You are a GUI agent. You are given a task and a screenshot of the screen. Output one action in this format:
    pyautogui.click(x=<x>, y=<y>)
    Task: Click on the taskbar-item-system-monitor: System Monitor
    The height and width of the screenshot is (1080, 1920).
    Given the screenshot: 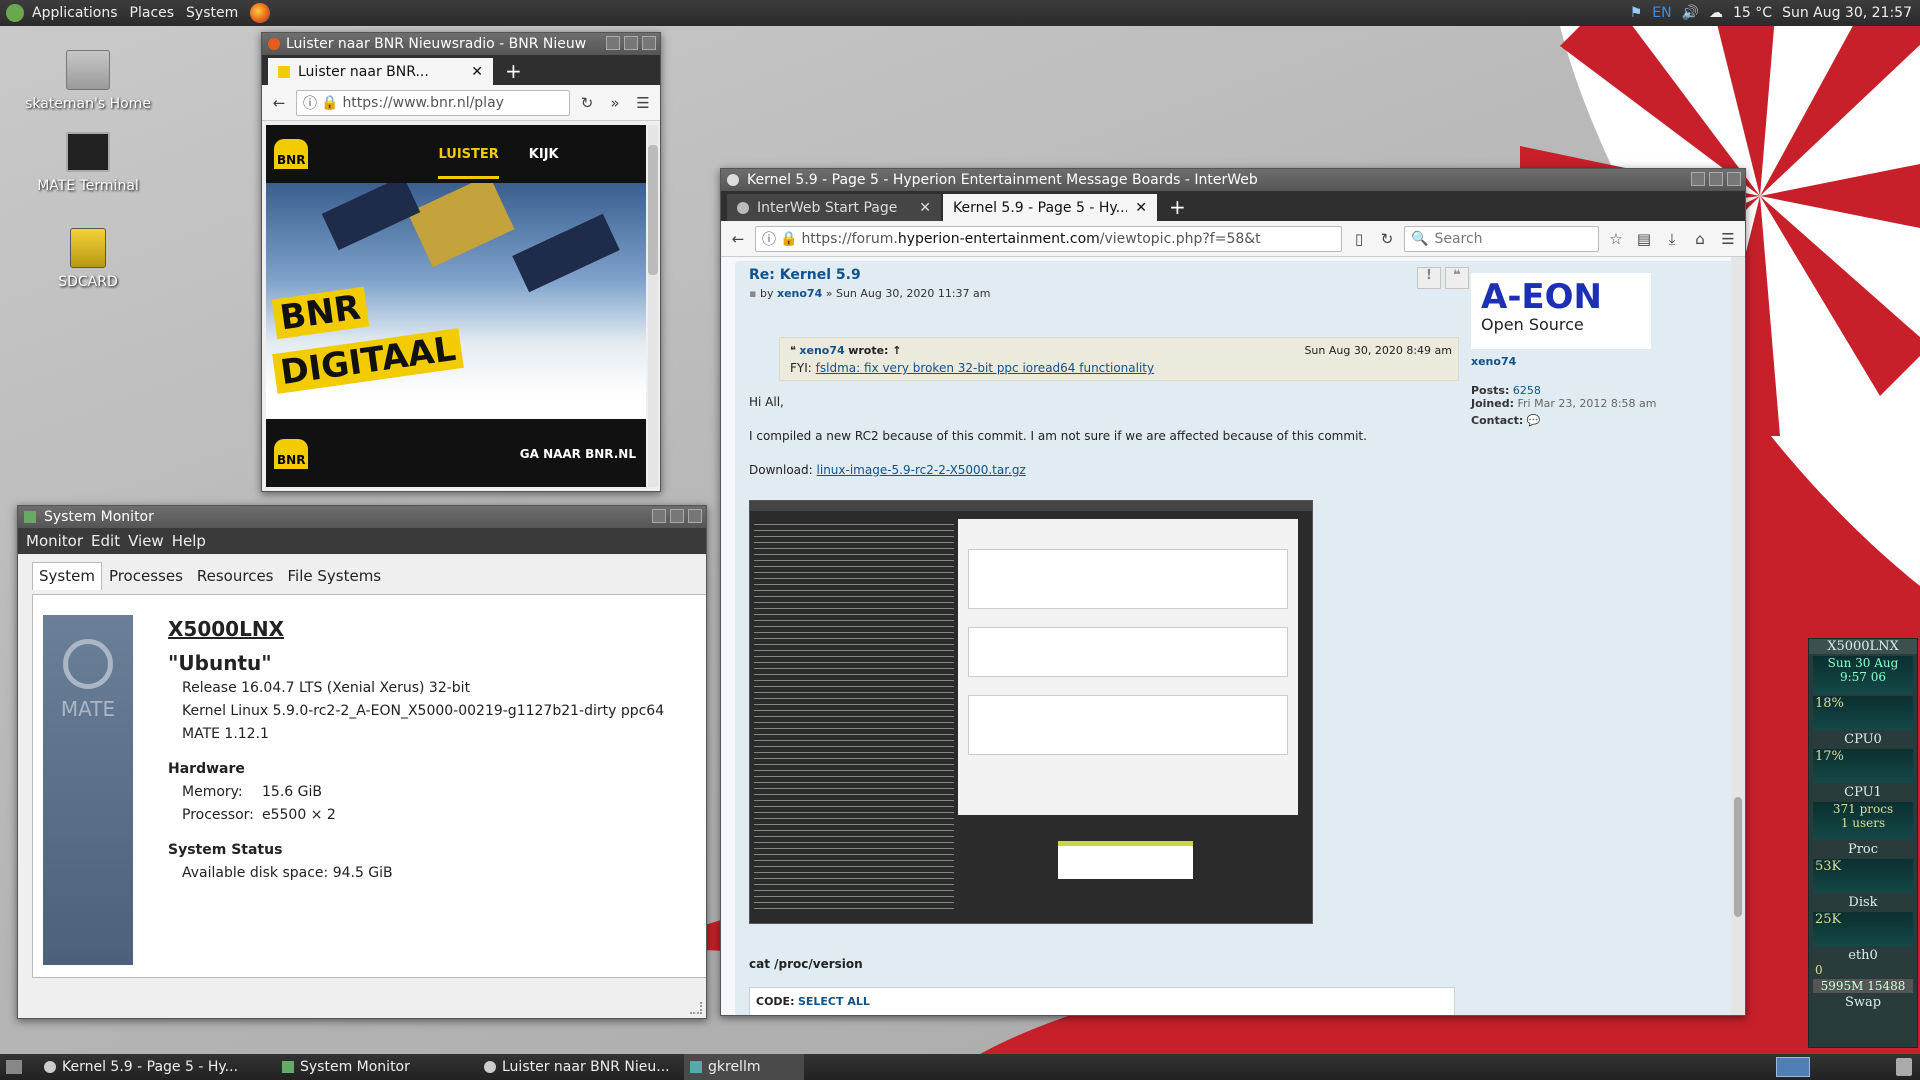 What is the action you would take?
    pyautogui.click(x=374, y=1067)
    